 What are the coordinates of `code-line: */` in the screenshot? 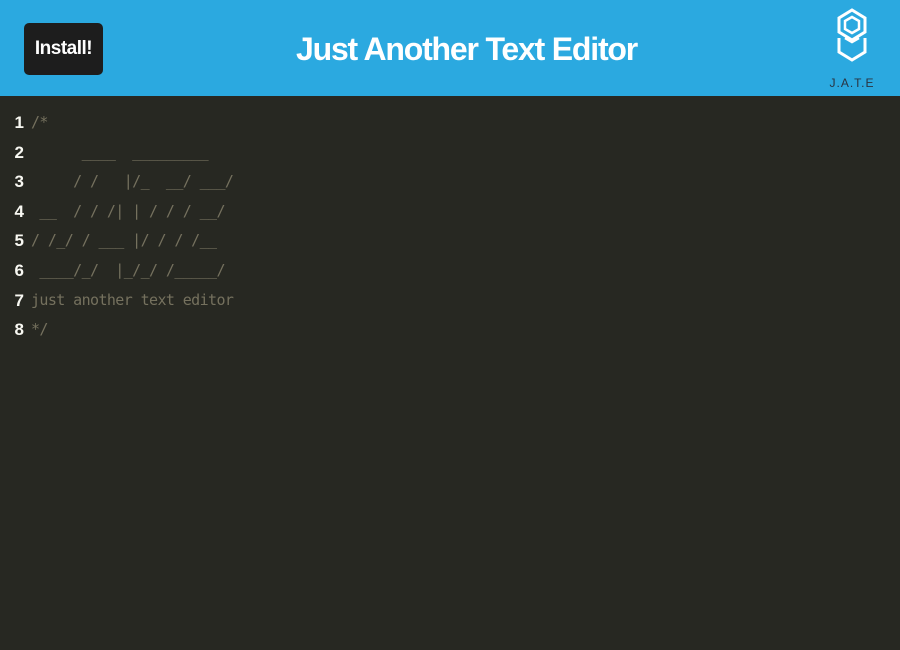 It's located at (461, 330).